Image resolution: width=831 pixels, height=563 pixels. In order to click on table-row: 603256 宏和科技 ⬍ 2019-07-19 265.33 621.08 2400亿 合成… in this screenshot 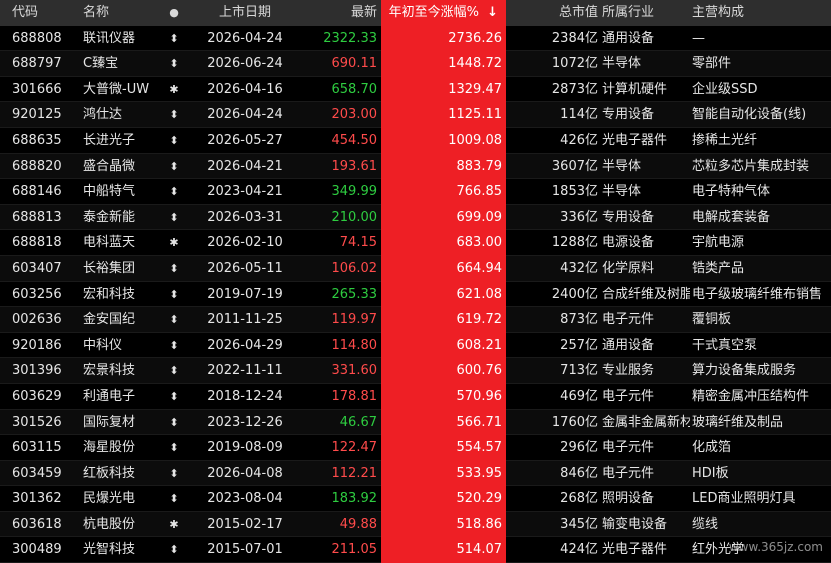, I will do `click(415, 294)`.